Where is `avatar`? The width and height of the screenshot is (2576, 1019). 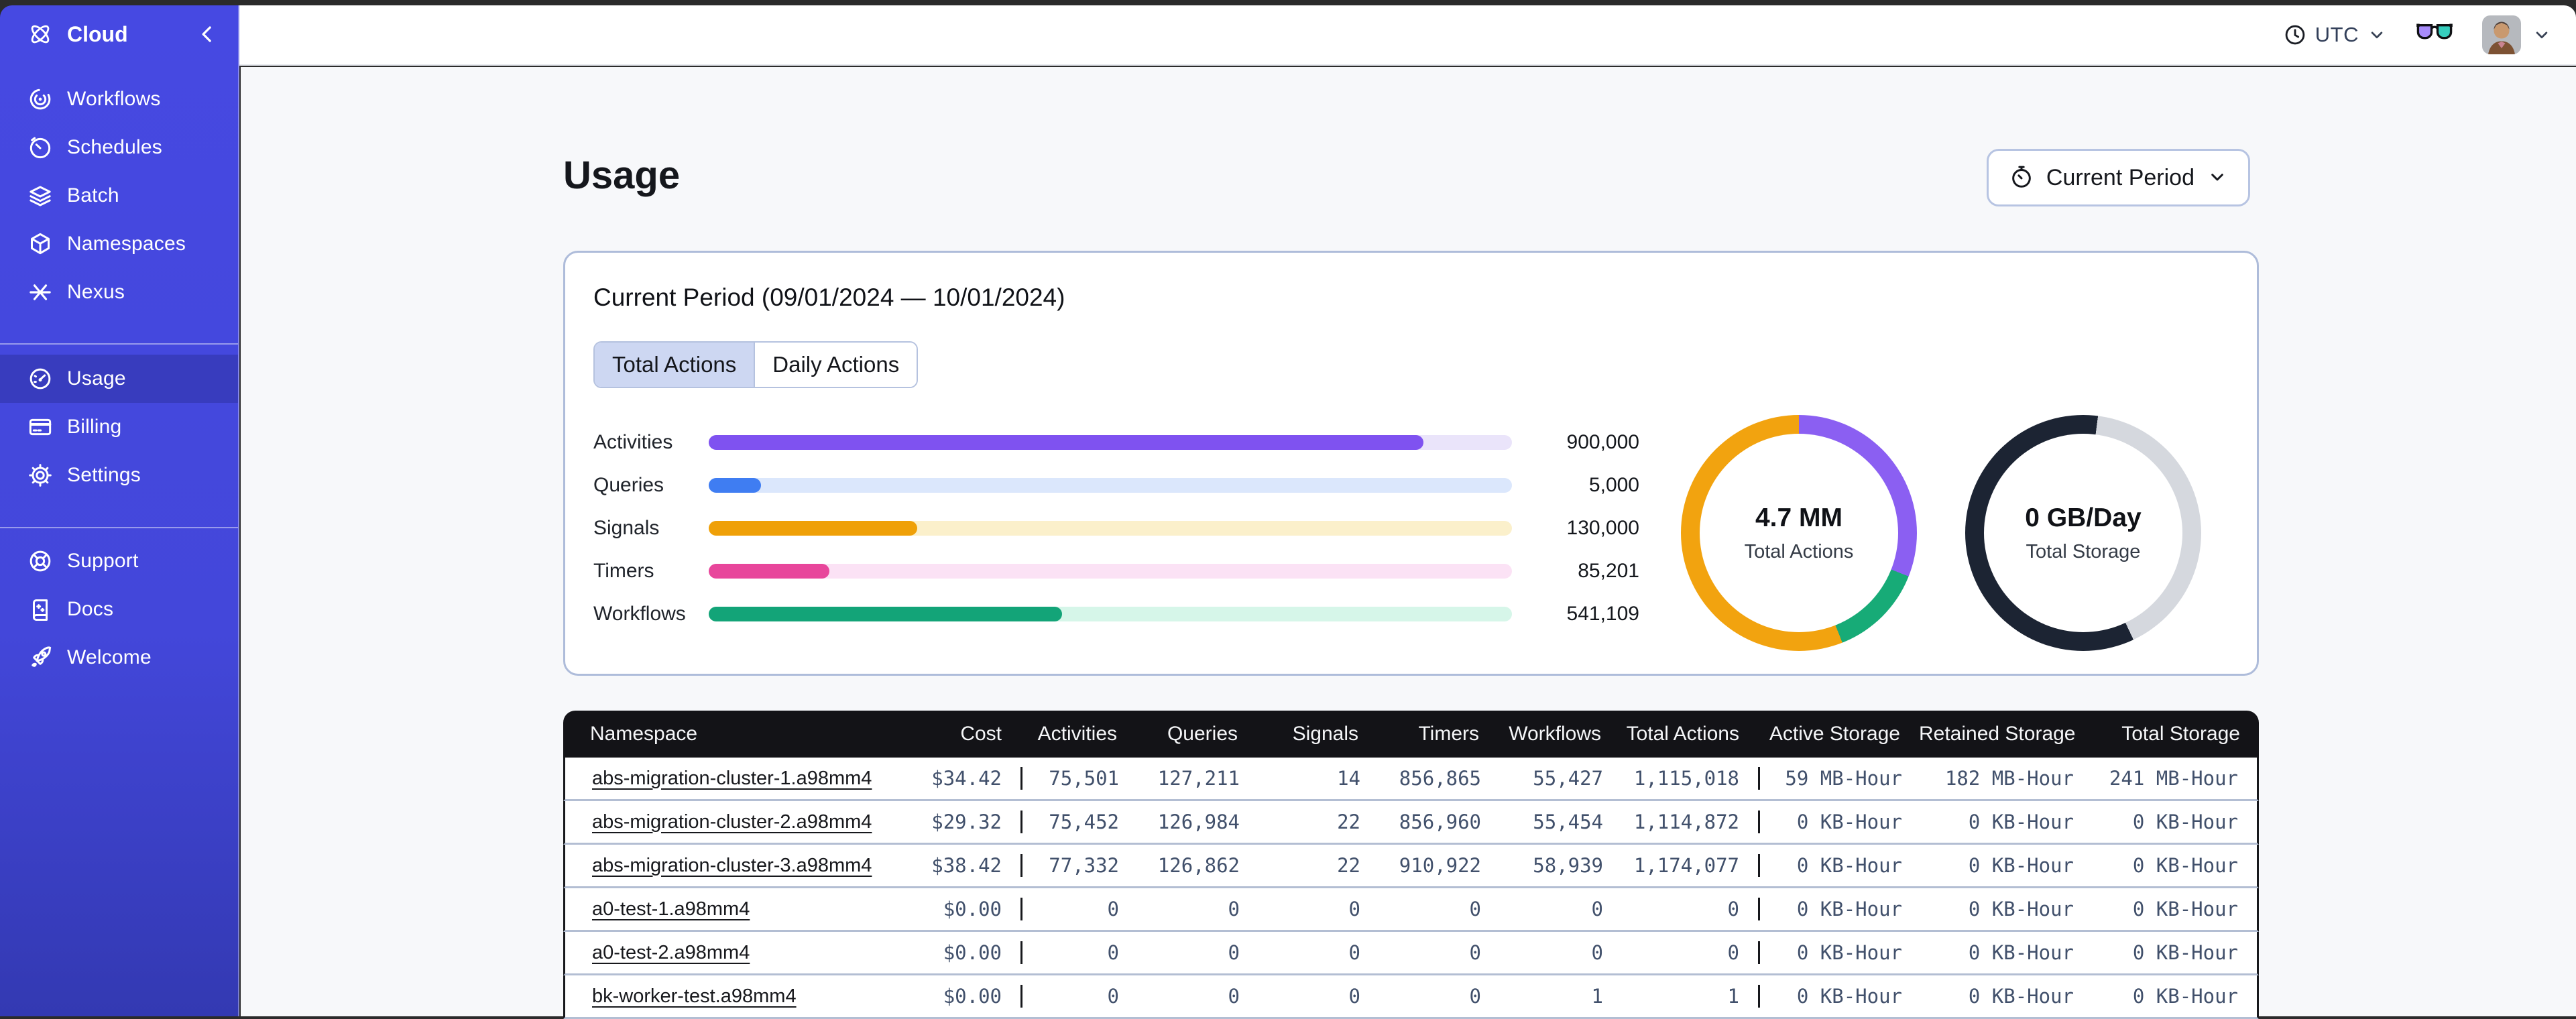
avatar is located at coordinates (2501, 34).